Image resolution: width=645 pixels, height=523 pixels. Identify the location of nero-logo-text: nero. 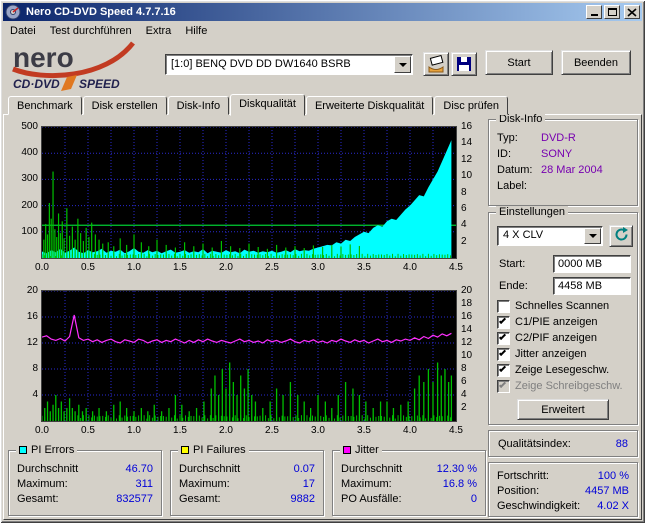
(43, 57).